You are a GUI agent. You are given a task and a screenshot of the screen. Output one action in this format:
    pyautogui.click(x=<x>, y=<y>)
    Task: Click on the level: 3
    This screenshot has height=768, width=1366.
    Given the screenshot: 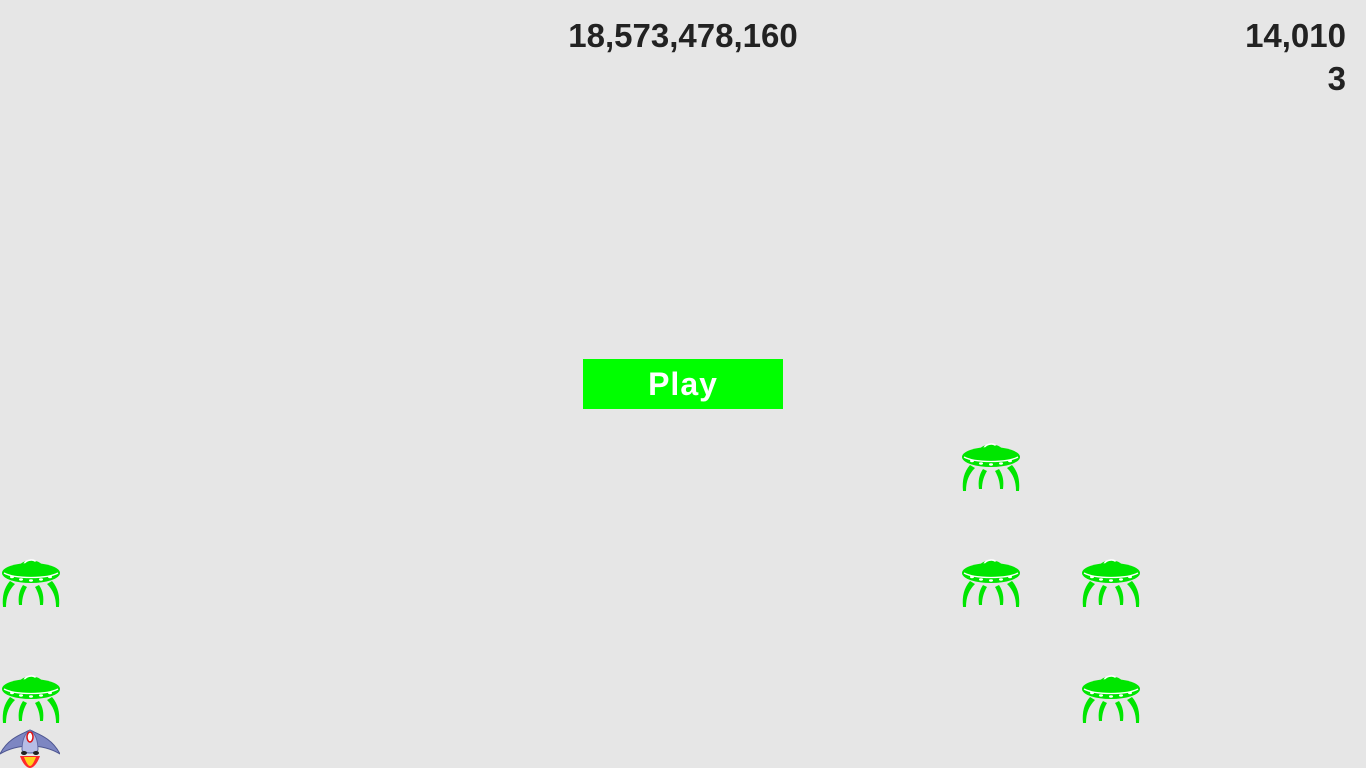 What is the action you would take?
    pyautogui.click(x=1336, y=78)
    